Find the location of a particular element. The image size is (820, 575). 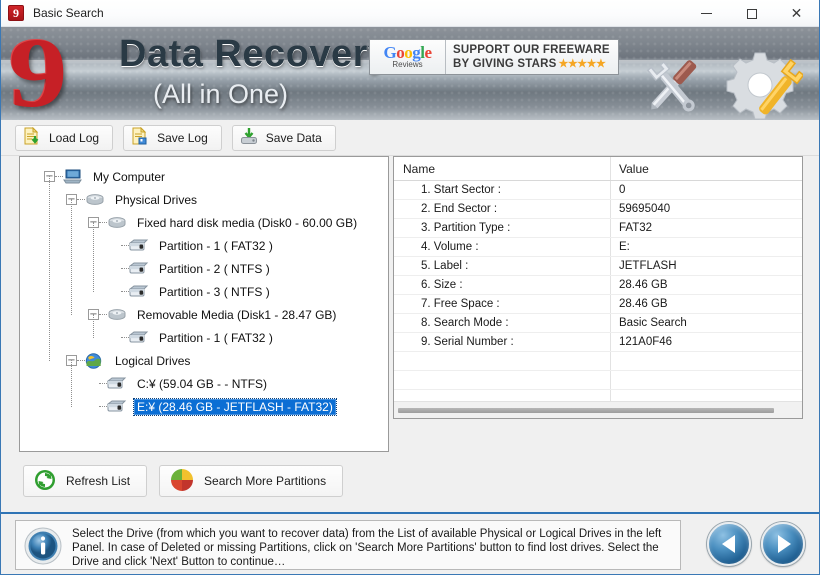

details-row: 2. End Sector : 59695040 is located at coordinates (598, 209).